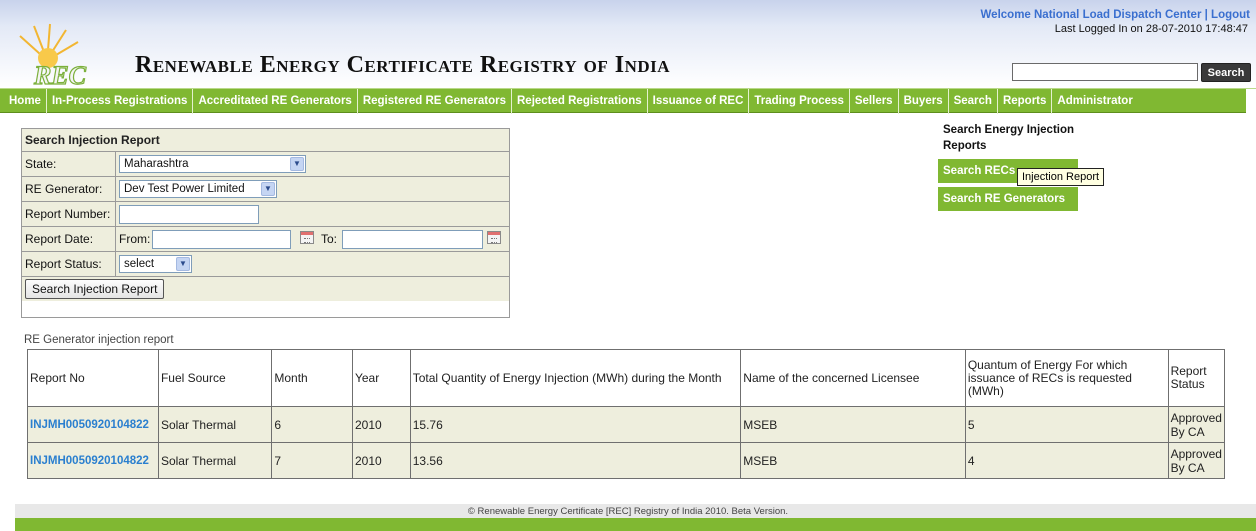 The width and height of the screenshot is (1256, 531). What do you see at coordinates (580, 101) in the screenshot?
I see `nav-item-rejected-registrations: Rejected Registrations` at bounding box center [580, 101].